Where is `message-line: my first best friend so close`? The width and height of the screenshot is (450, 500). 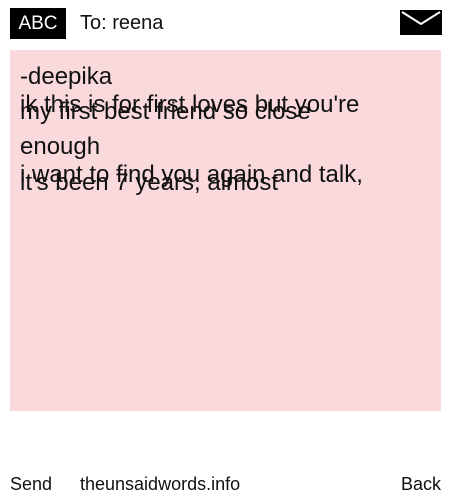 message-line: my first best friend so close is located at coordinates (165, 111).